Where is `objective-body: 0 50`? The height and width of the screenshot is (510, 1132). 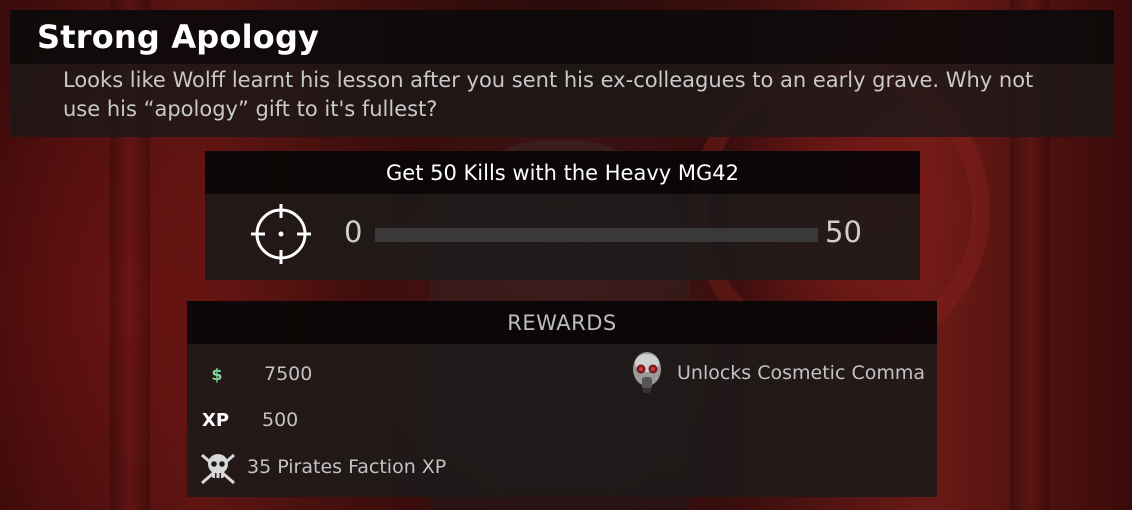
objective-body: 0 50 is located at coordinates (562, 237).